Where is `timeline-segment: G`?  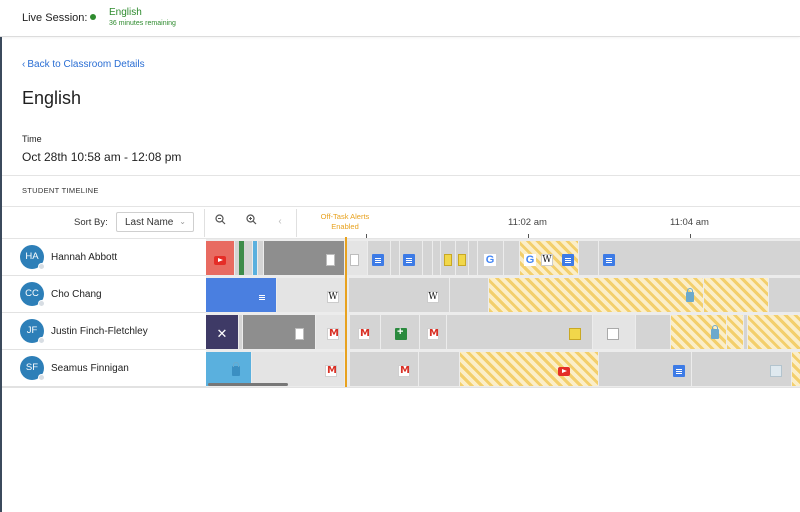
timeline-segment: G is located at coordinates (490, 258).